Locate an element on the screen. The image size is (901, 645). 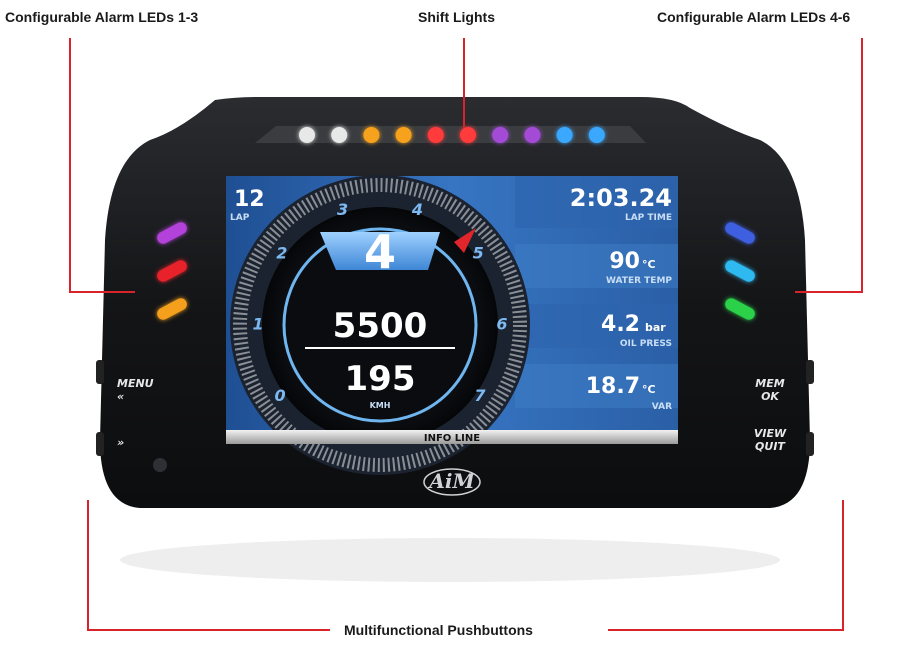
left-side-button-bottom is located at coordinates (100, 444).